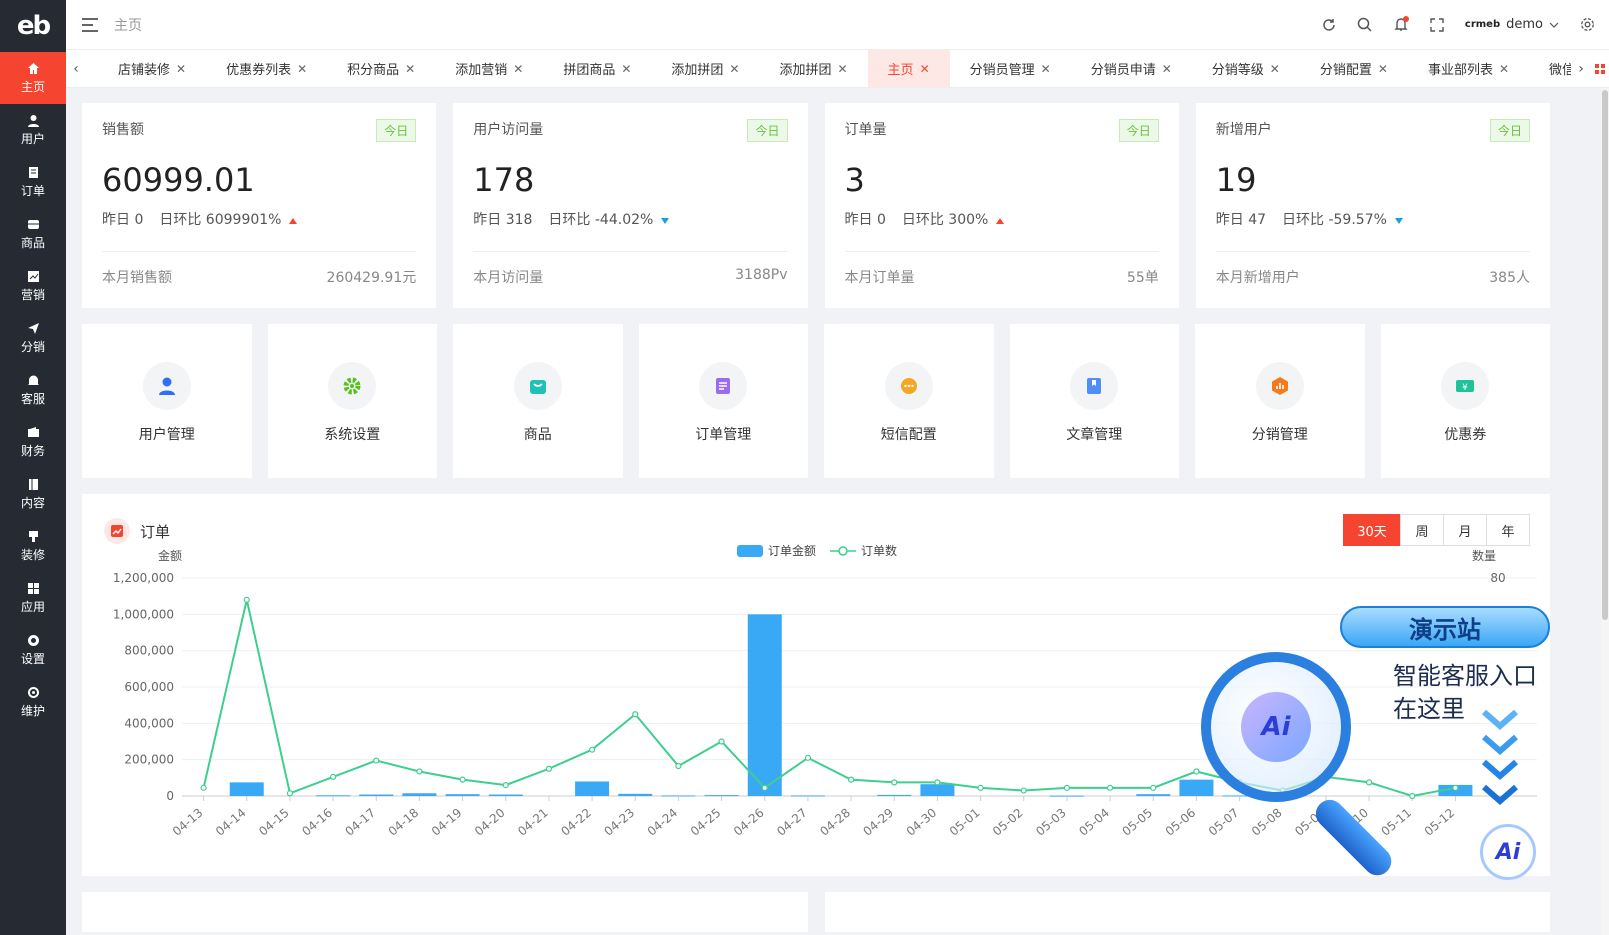  I want to click on menu-toggle-icon, so click(90, 24).